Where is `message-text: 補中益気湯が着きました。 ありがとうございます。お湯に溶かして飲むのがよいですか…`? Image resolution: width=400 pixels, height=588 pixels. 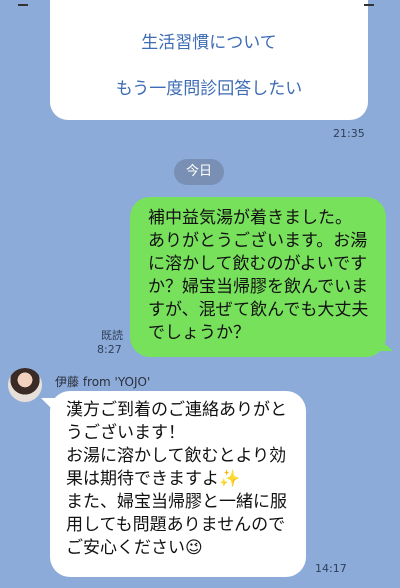
message-text: 補中益気湯が着きました。 ありがとうございます。お湯に溶かして飲むのがよいですか… is located at coordinates (258, 275).